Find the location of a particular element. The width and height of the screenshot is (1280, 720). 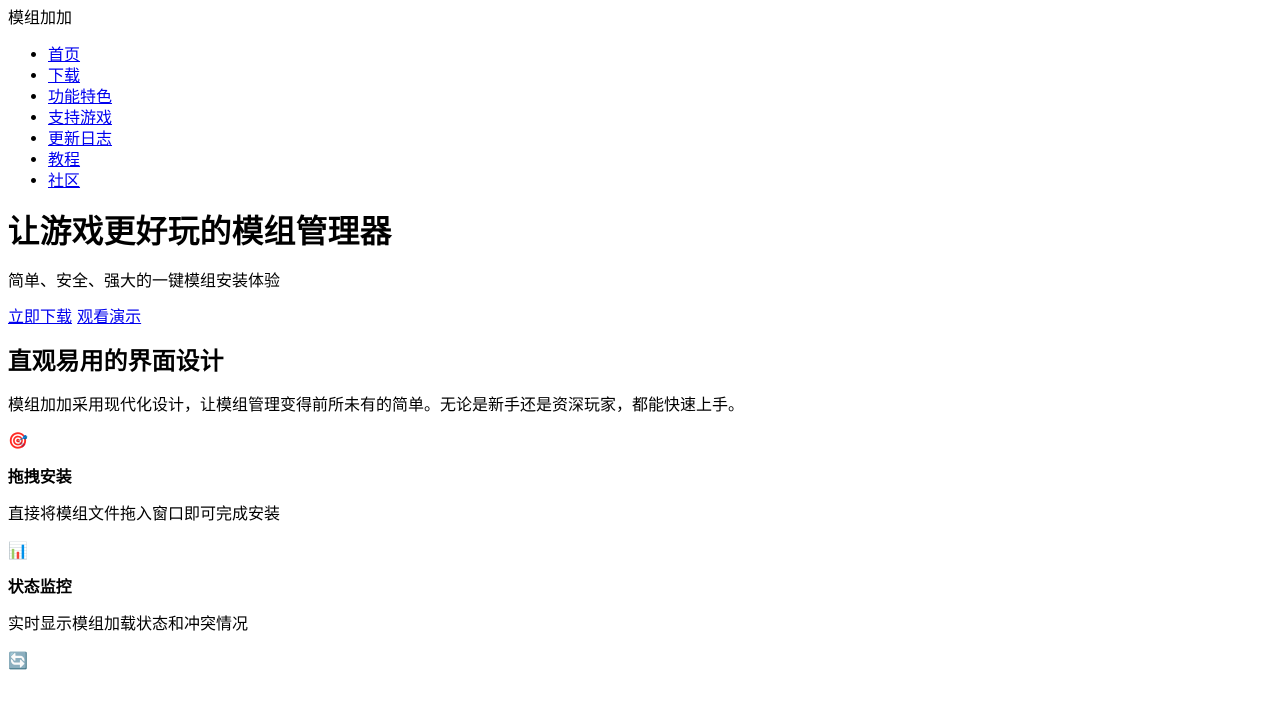

feature-card: 🎯 拖拽安装 直接将模组文件拖入窗口即可完成安装 is located at coordinates (640, 478).